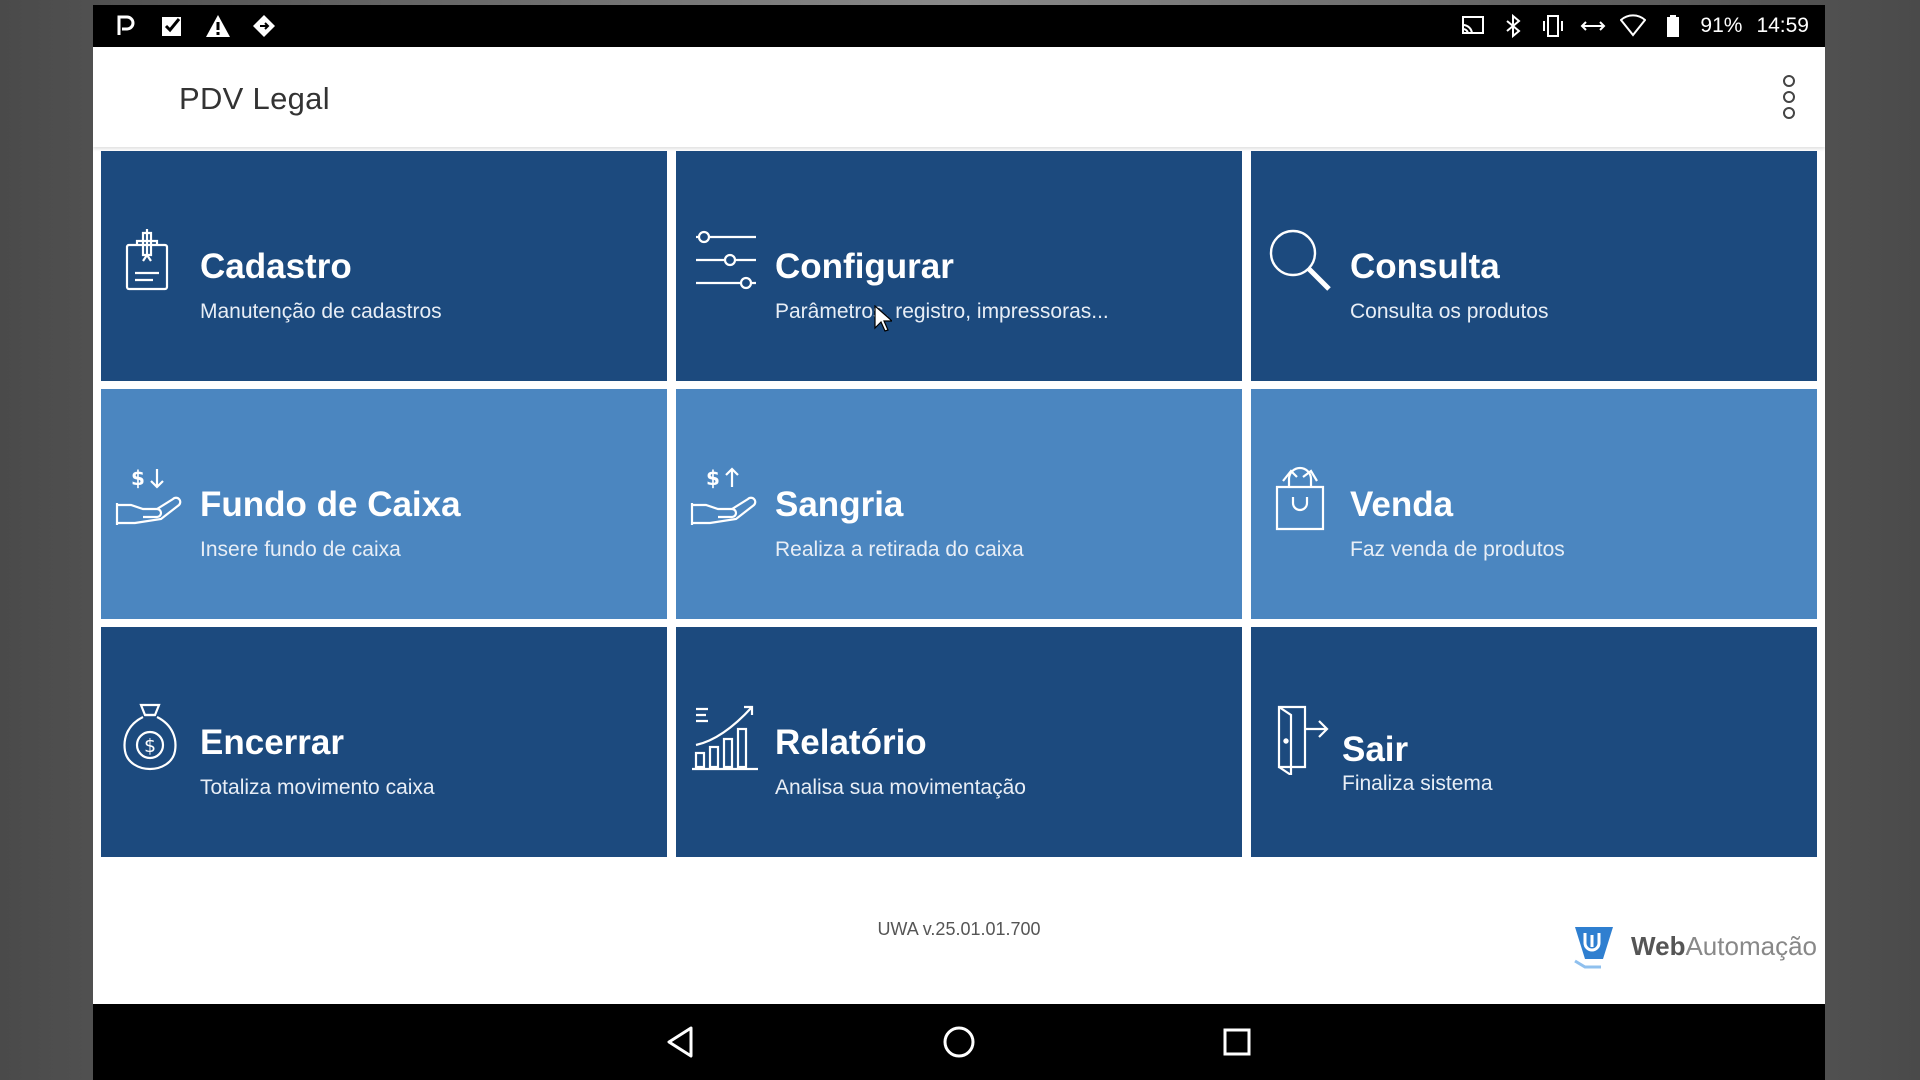 The image size is (1920, 1080). I want to click on tile-subtitle: Faz venda de produtos, so click(1457, 549).